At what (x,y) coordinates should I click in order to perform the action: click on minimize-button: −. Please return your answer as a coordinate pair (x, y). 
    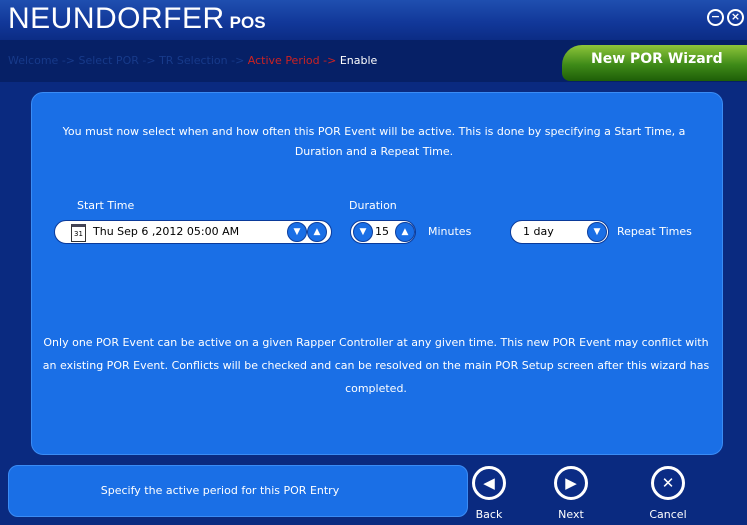
    Looking at the image, I should click on (715, 17).